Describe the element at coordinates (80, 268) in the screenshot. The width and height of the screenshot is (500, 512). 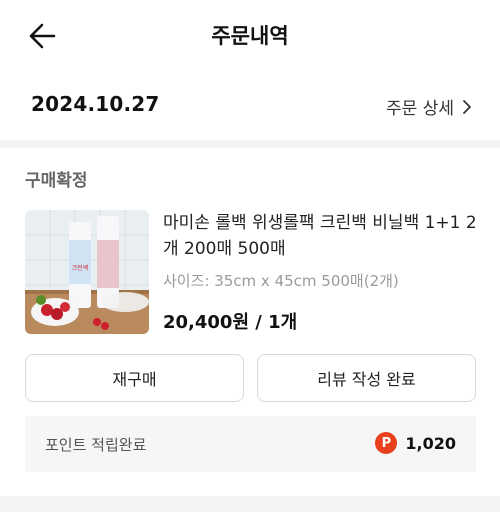
I see `thumb-brand-text: 크린백` at that location.